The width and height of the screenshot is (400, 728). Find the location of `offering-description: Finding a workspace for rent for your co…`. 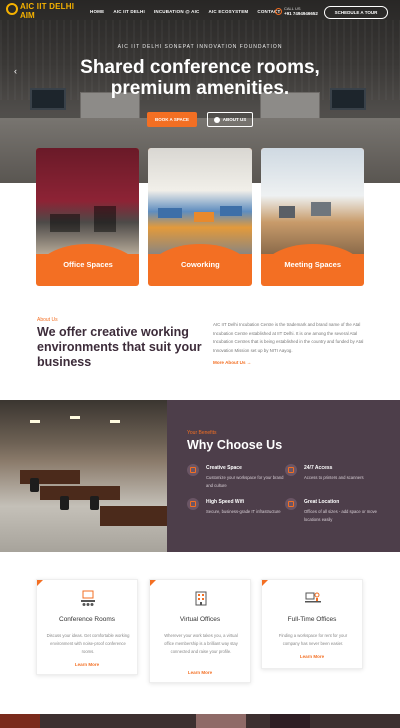

offering-description: Finding a workspace for rent for your co… is located at coordinates (313, 639).